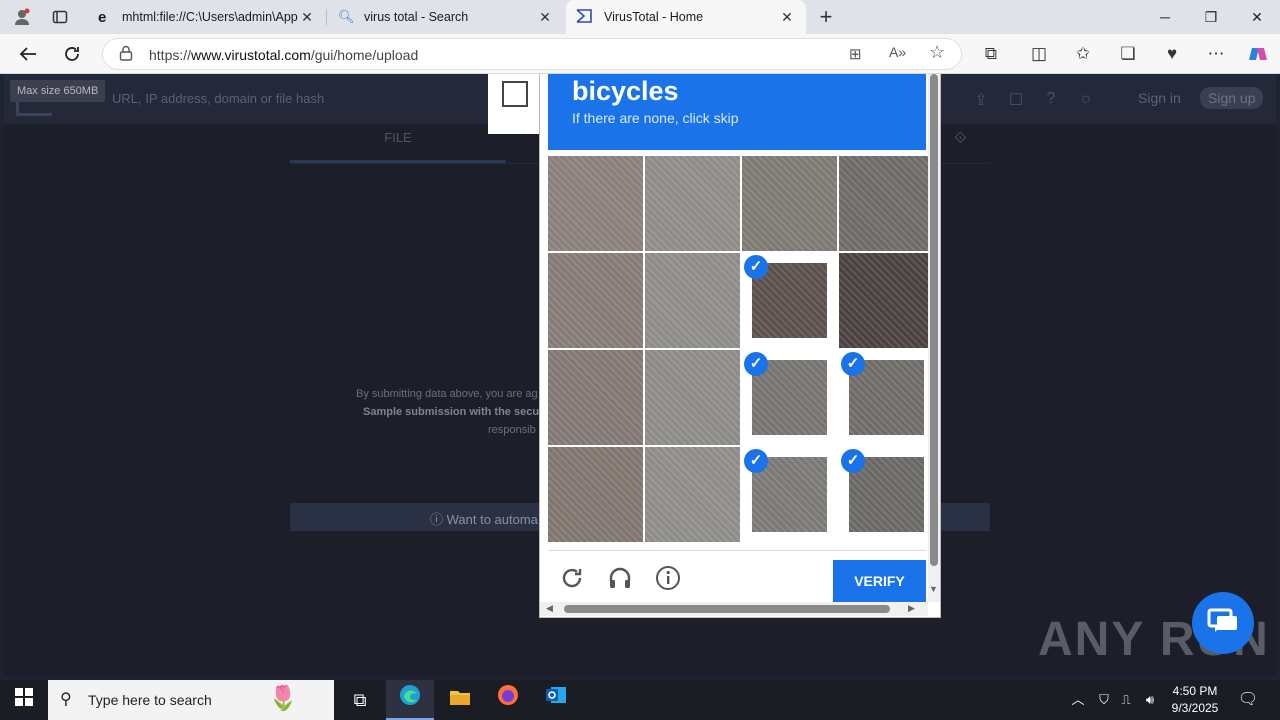 The width and height of the screenshot is (1280, 720). Describe the element at coordinates (991, 54) in the screenshot. I see `extensions-icon: ⧉` at that location.